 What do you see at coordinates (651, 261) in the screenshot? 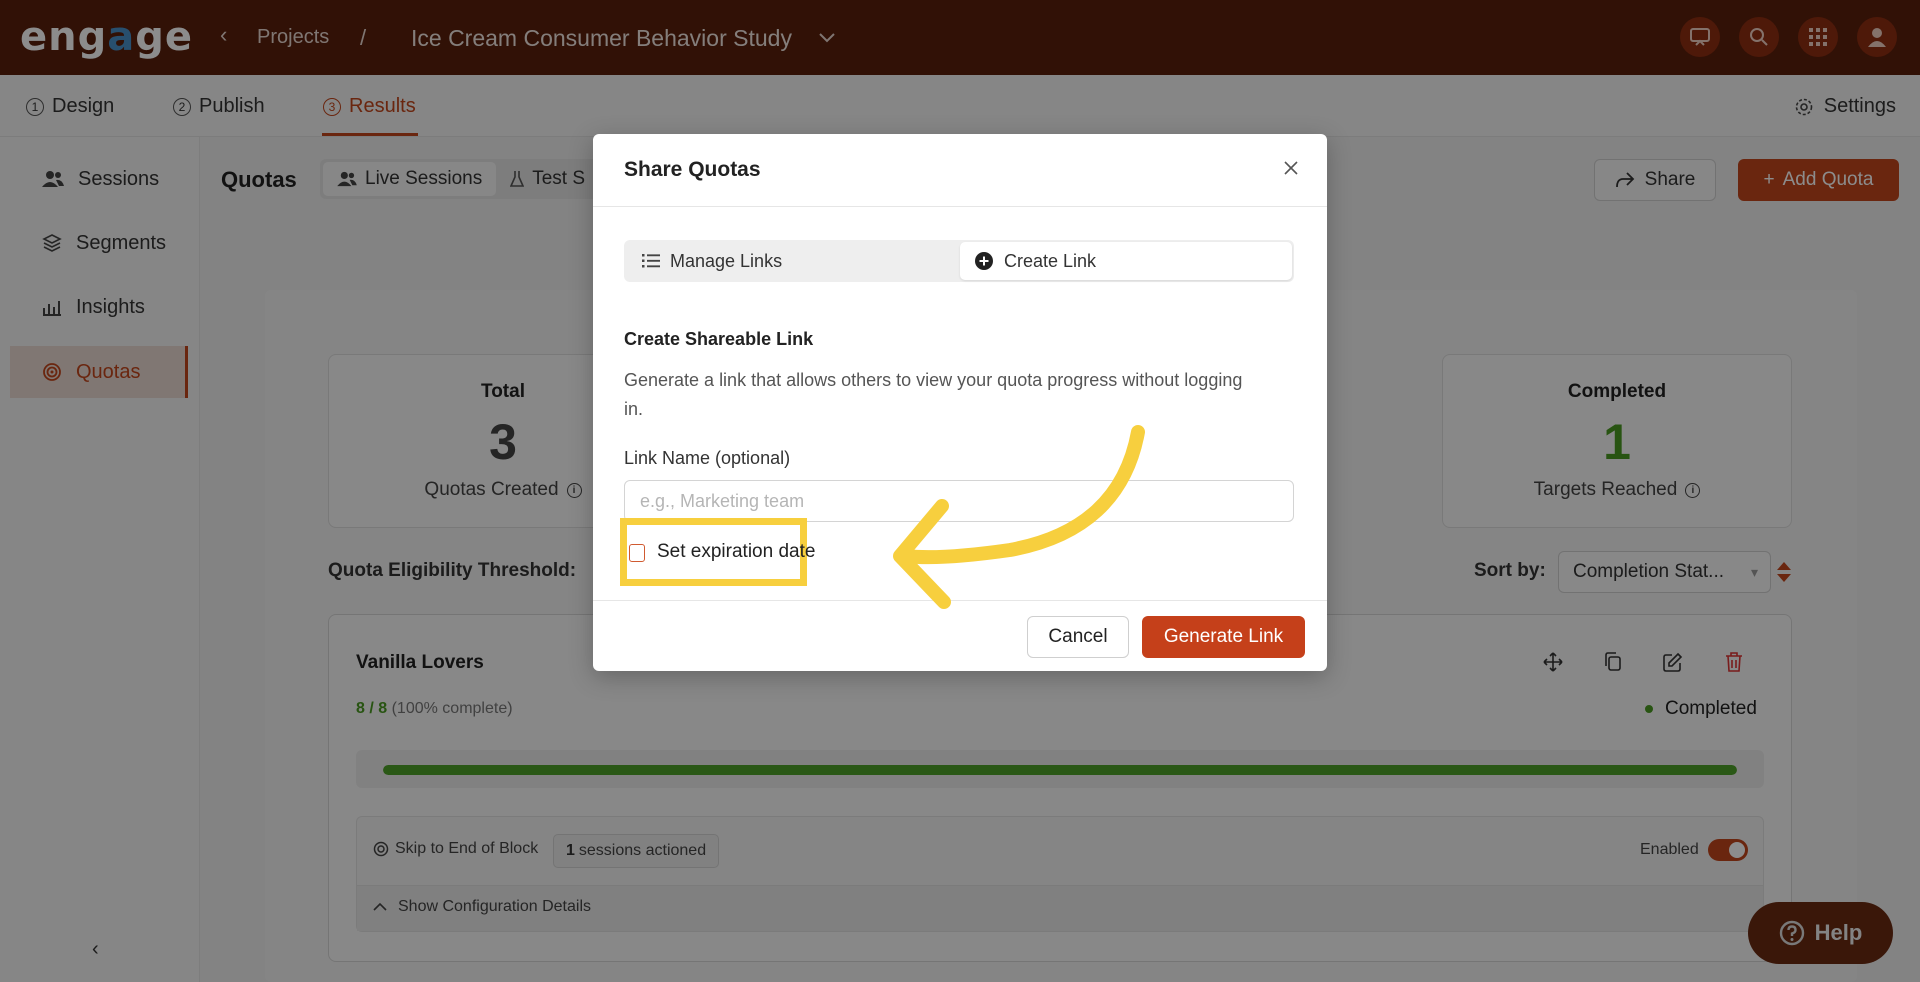
I see `list-icon` at bounding box center [651, 261].